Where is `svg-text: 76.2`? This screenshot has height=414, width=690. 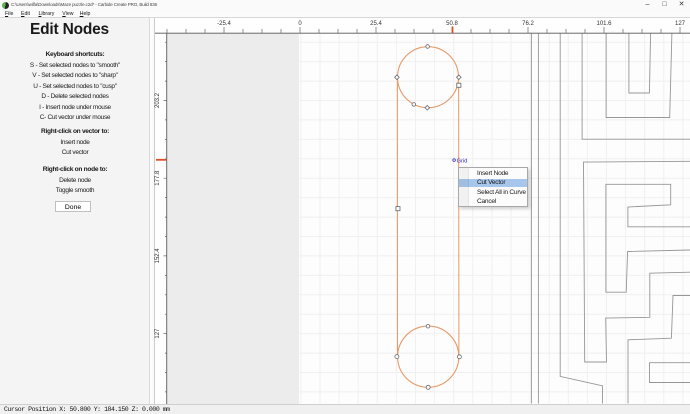
svg-text: 76.2 is located at coordinates (528, 24).